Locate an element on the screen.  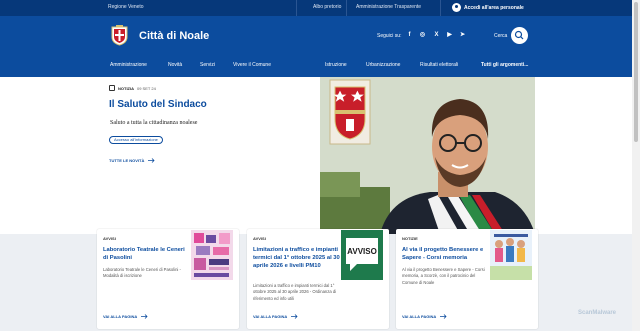
instagram-icon: ◎ is located at coordinates (422, 35).